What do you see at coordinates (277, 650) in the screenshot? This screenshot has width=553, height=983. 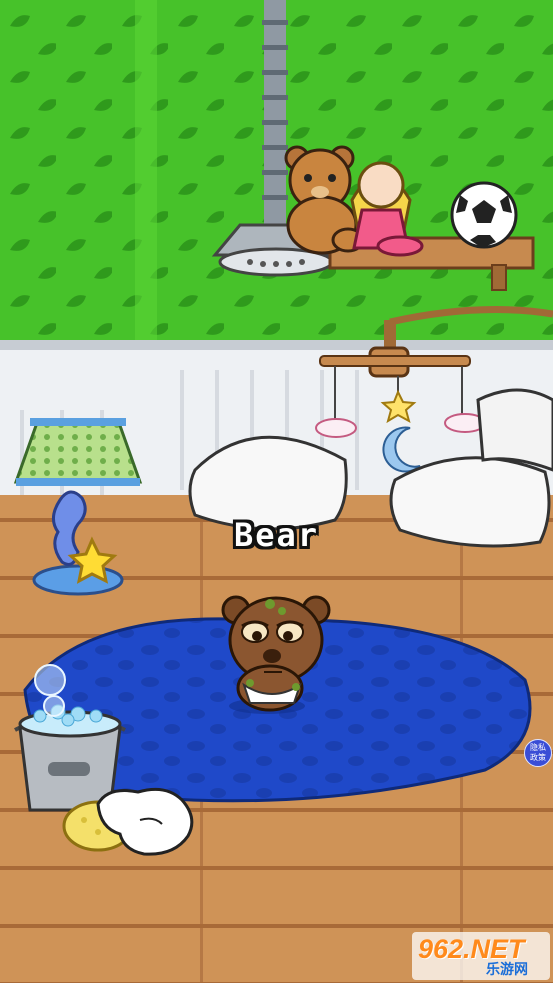 I see `pet-character` at bounding box center [277, 650].